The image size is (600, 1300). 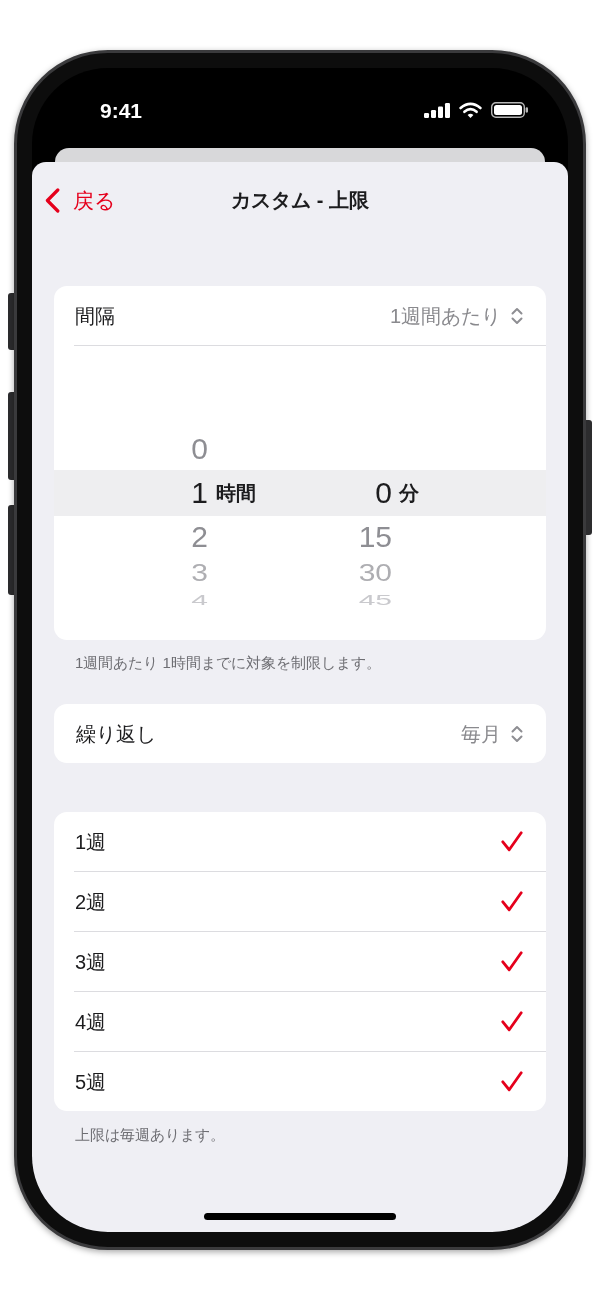 What do you see at coordinates (74, 200) in the screenshot?
I see `back-button: 戻る` at bounding box center [74, 200].